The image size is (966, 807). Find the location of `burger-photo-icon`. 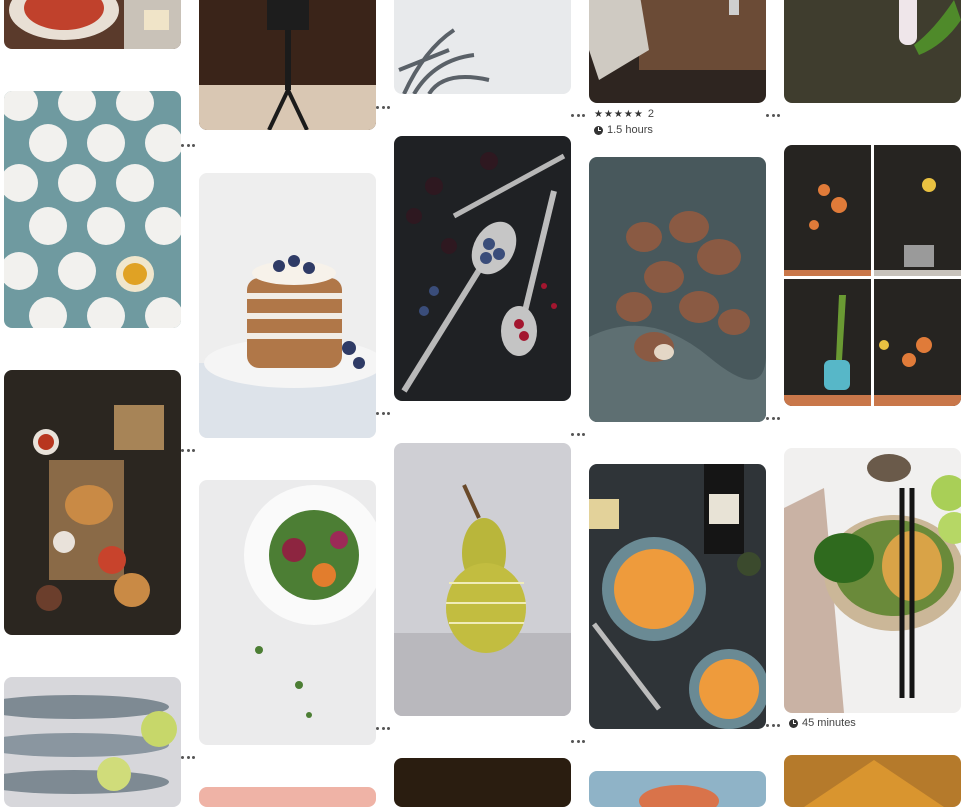

burger-photo-icon is located at coordinates (92, 502).